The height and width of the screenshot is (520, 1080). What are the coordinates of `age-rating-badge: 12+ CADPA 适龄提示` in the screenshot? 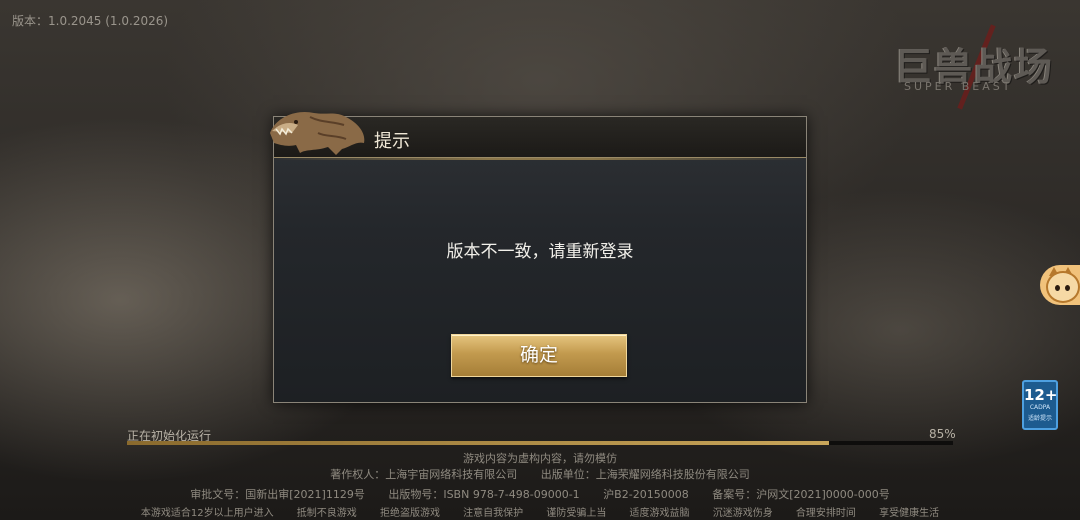 It's located at (1040, 405).